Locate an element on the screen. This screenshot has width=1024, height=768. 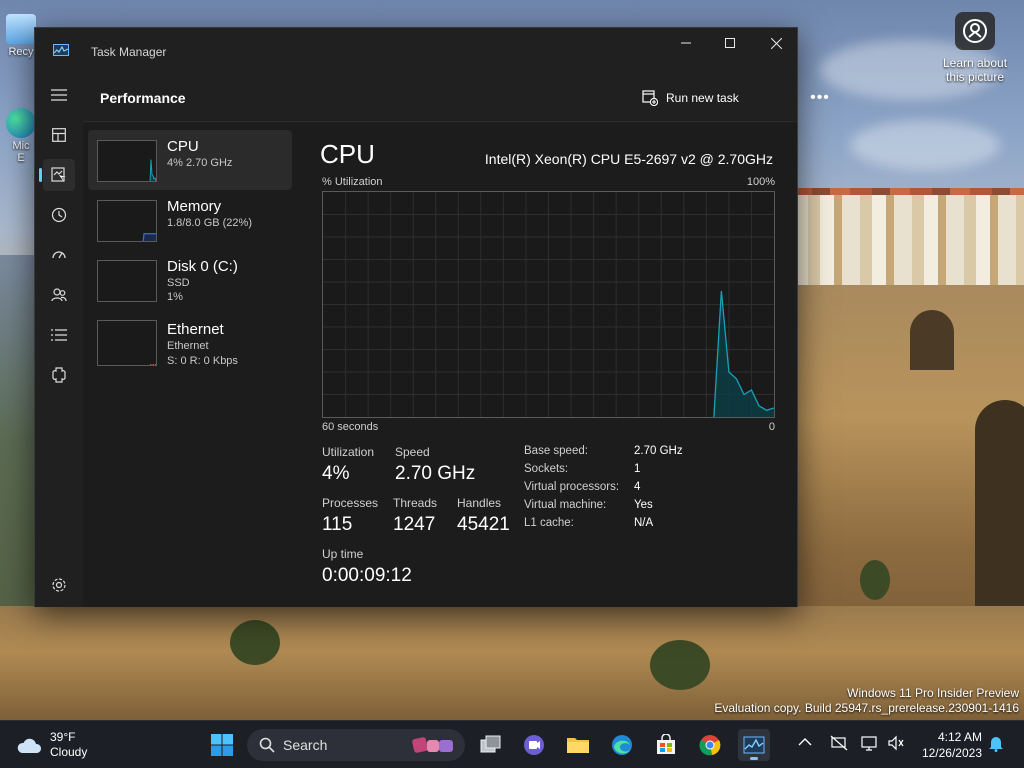
nav-menu-button is located at coordinates (59, 95).